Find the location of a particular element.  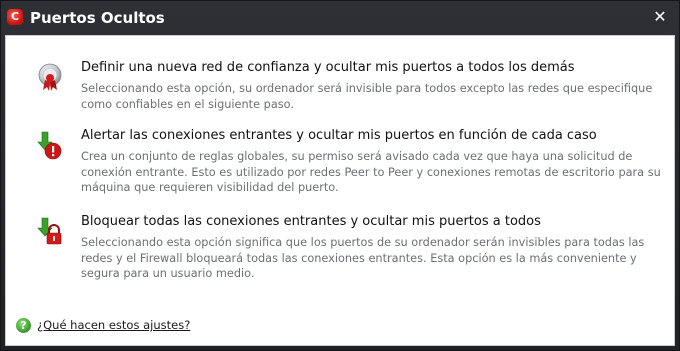

shield-ribbon-icon is located at coordinates (50, 77).